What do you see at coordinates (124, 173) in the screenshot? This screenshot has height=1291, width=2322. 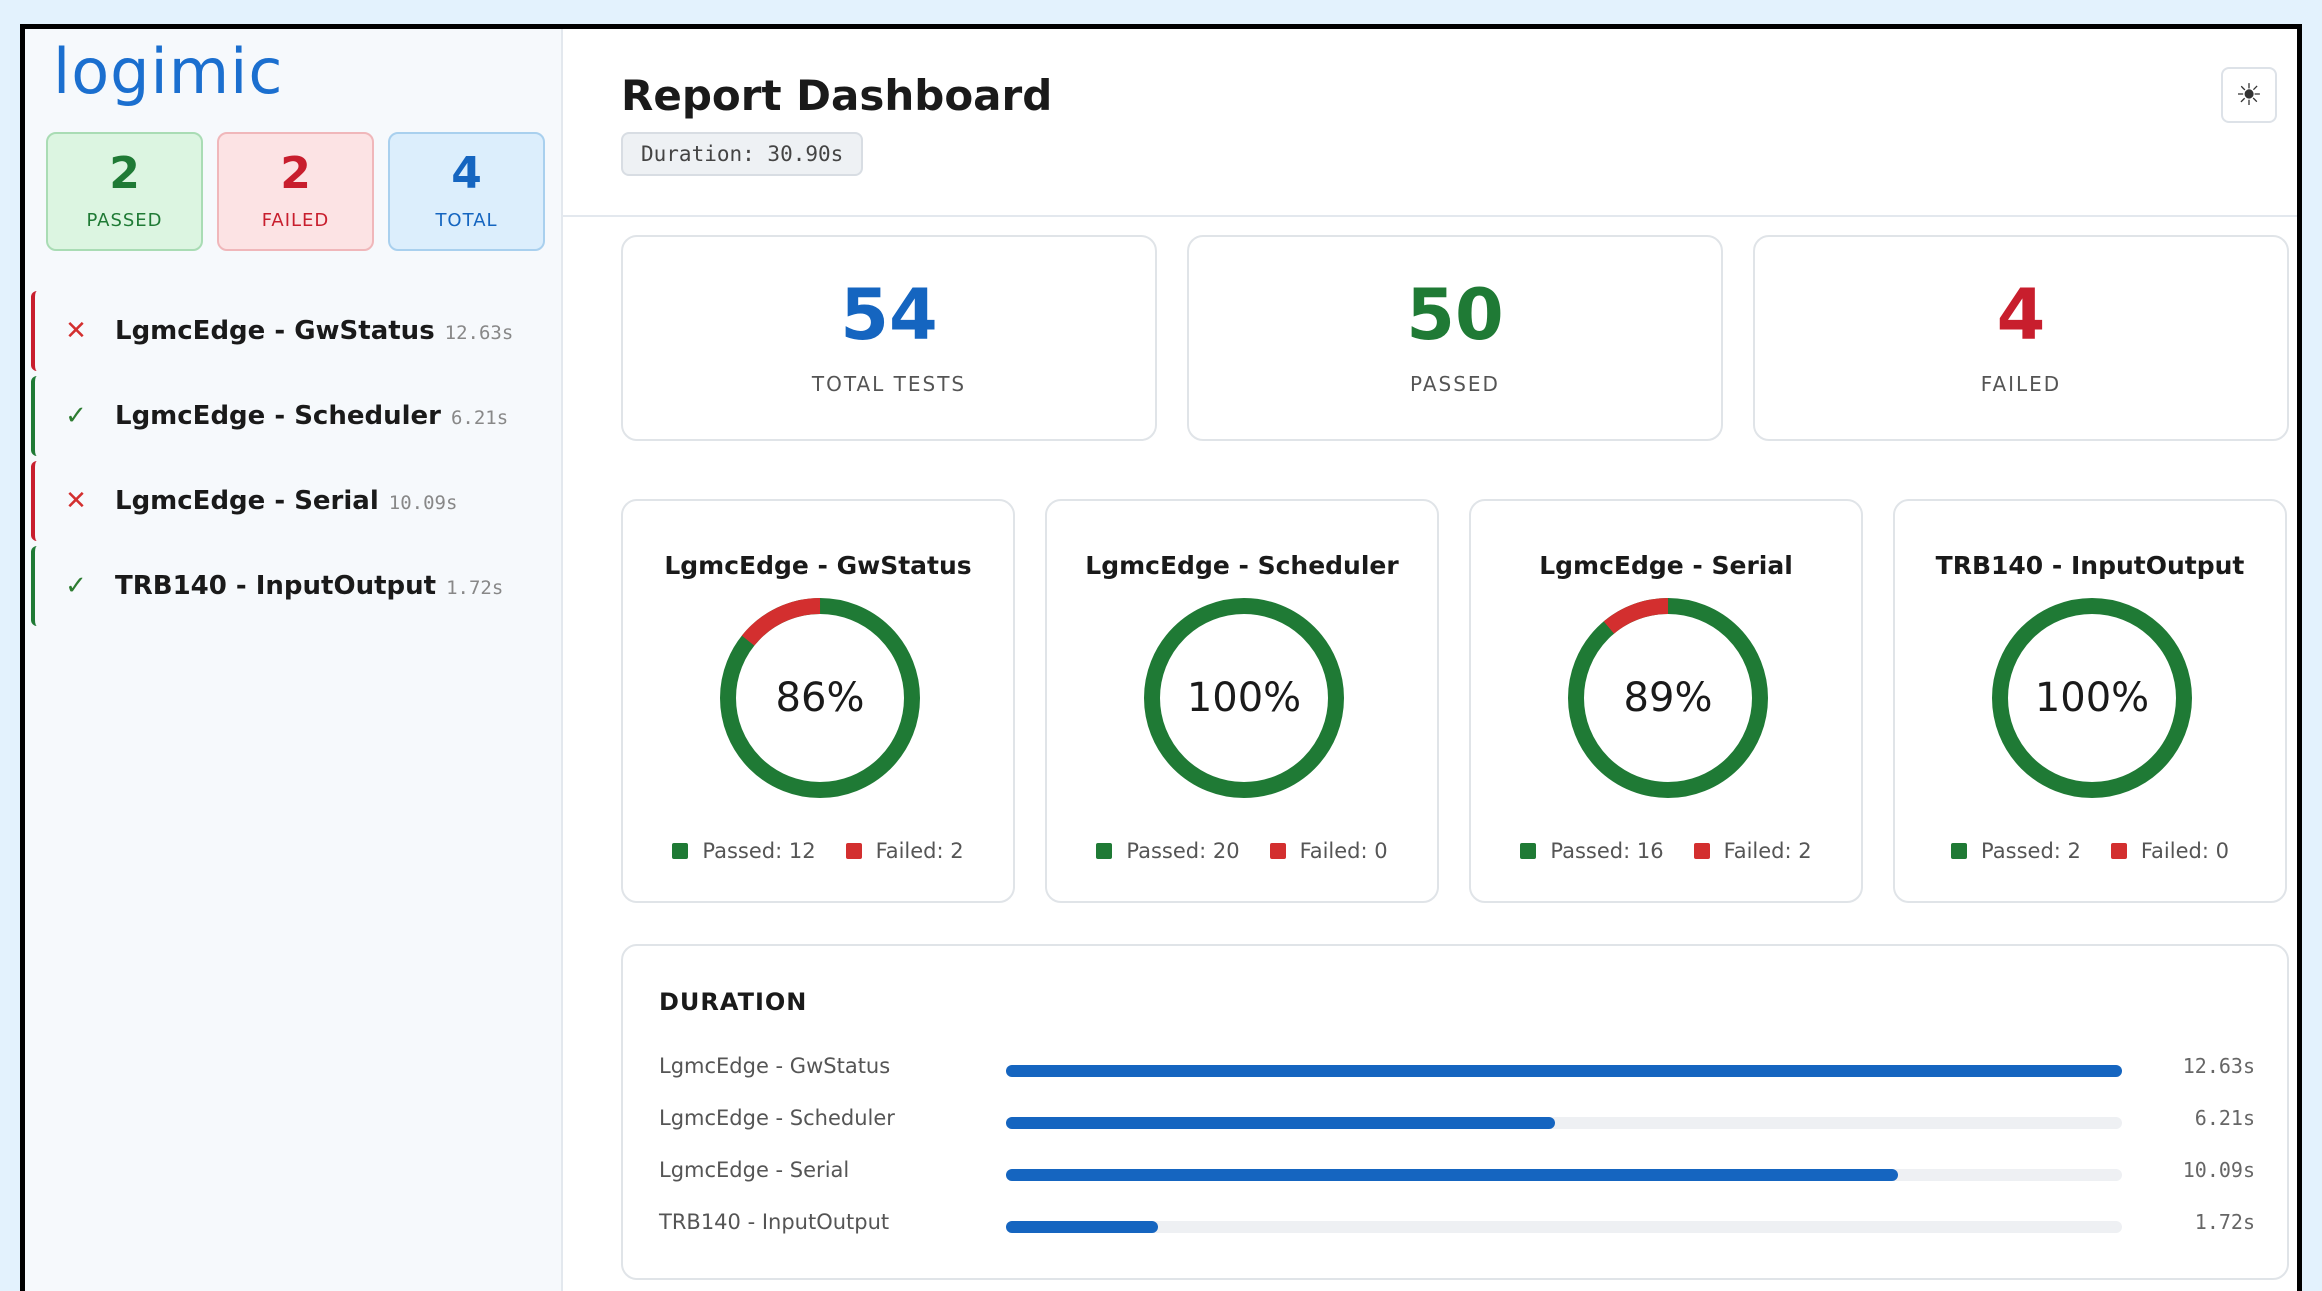 I see `passed-count: 2` at bounding box center [124, 173].